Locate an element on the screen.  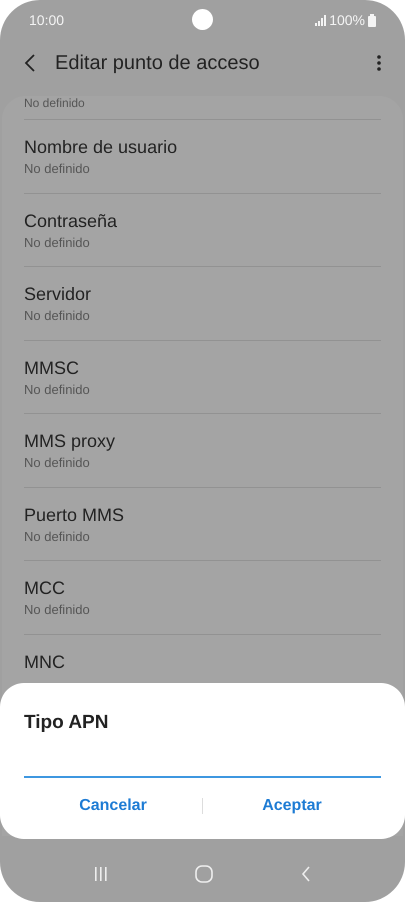
signal-icon is located at coordinates (320, 20).